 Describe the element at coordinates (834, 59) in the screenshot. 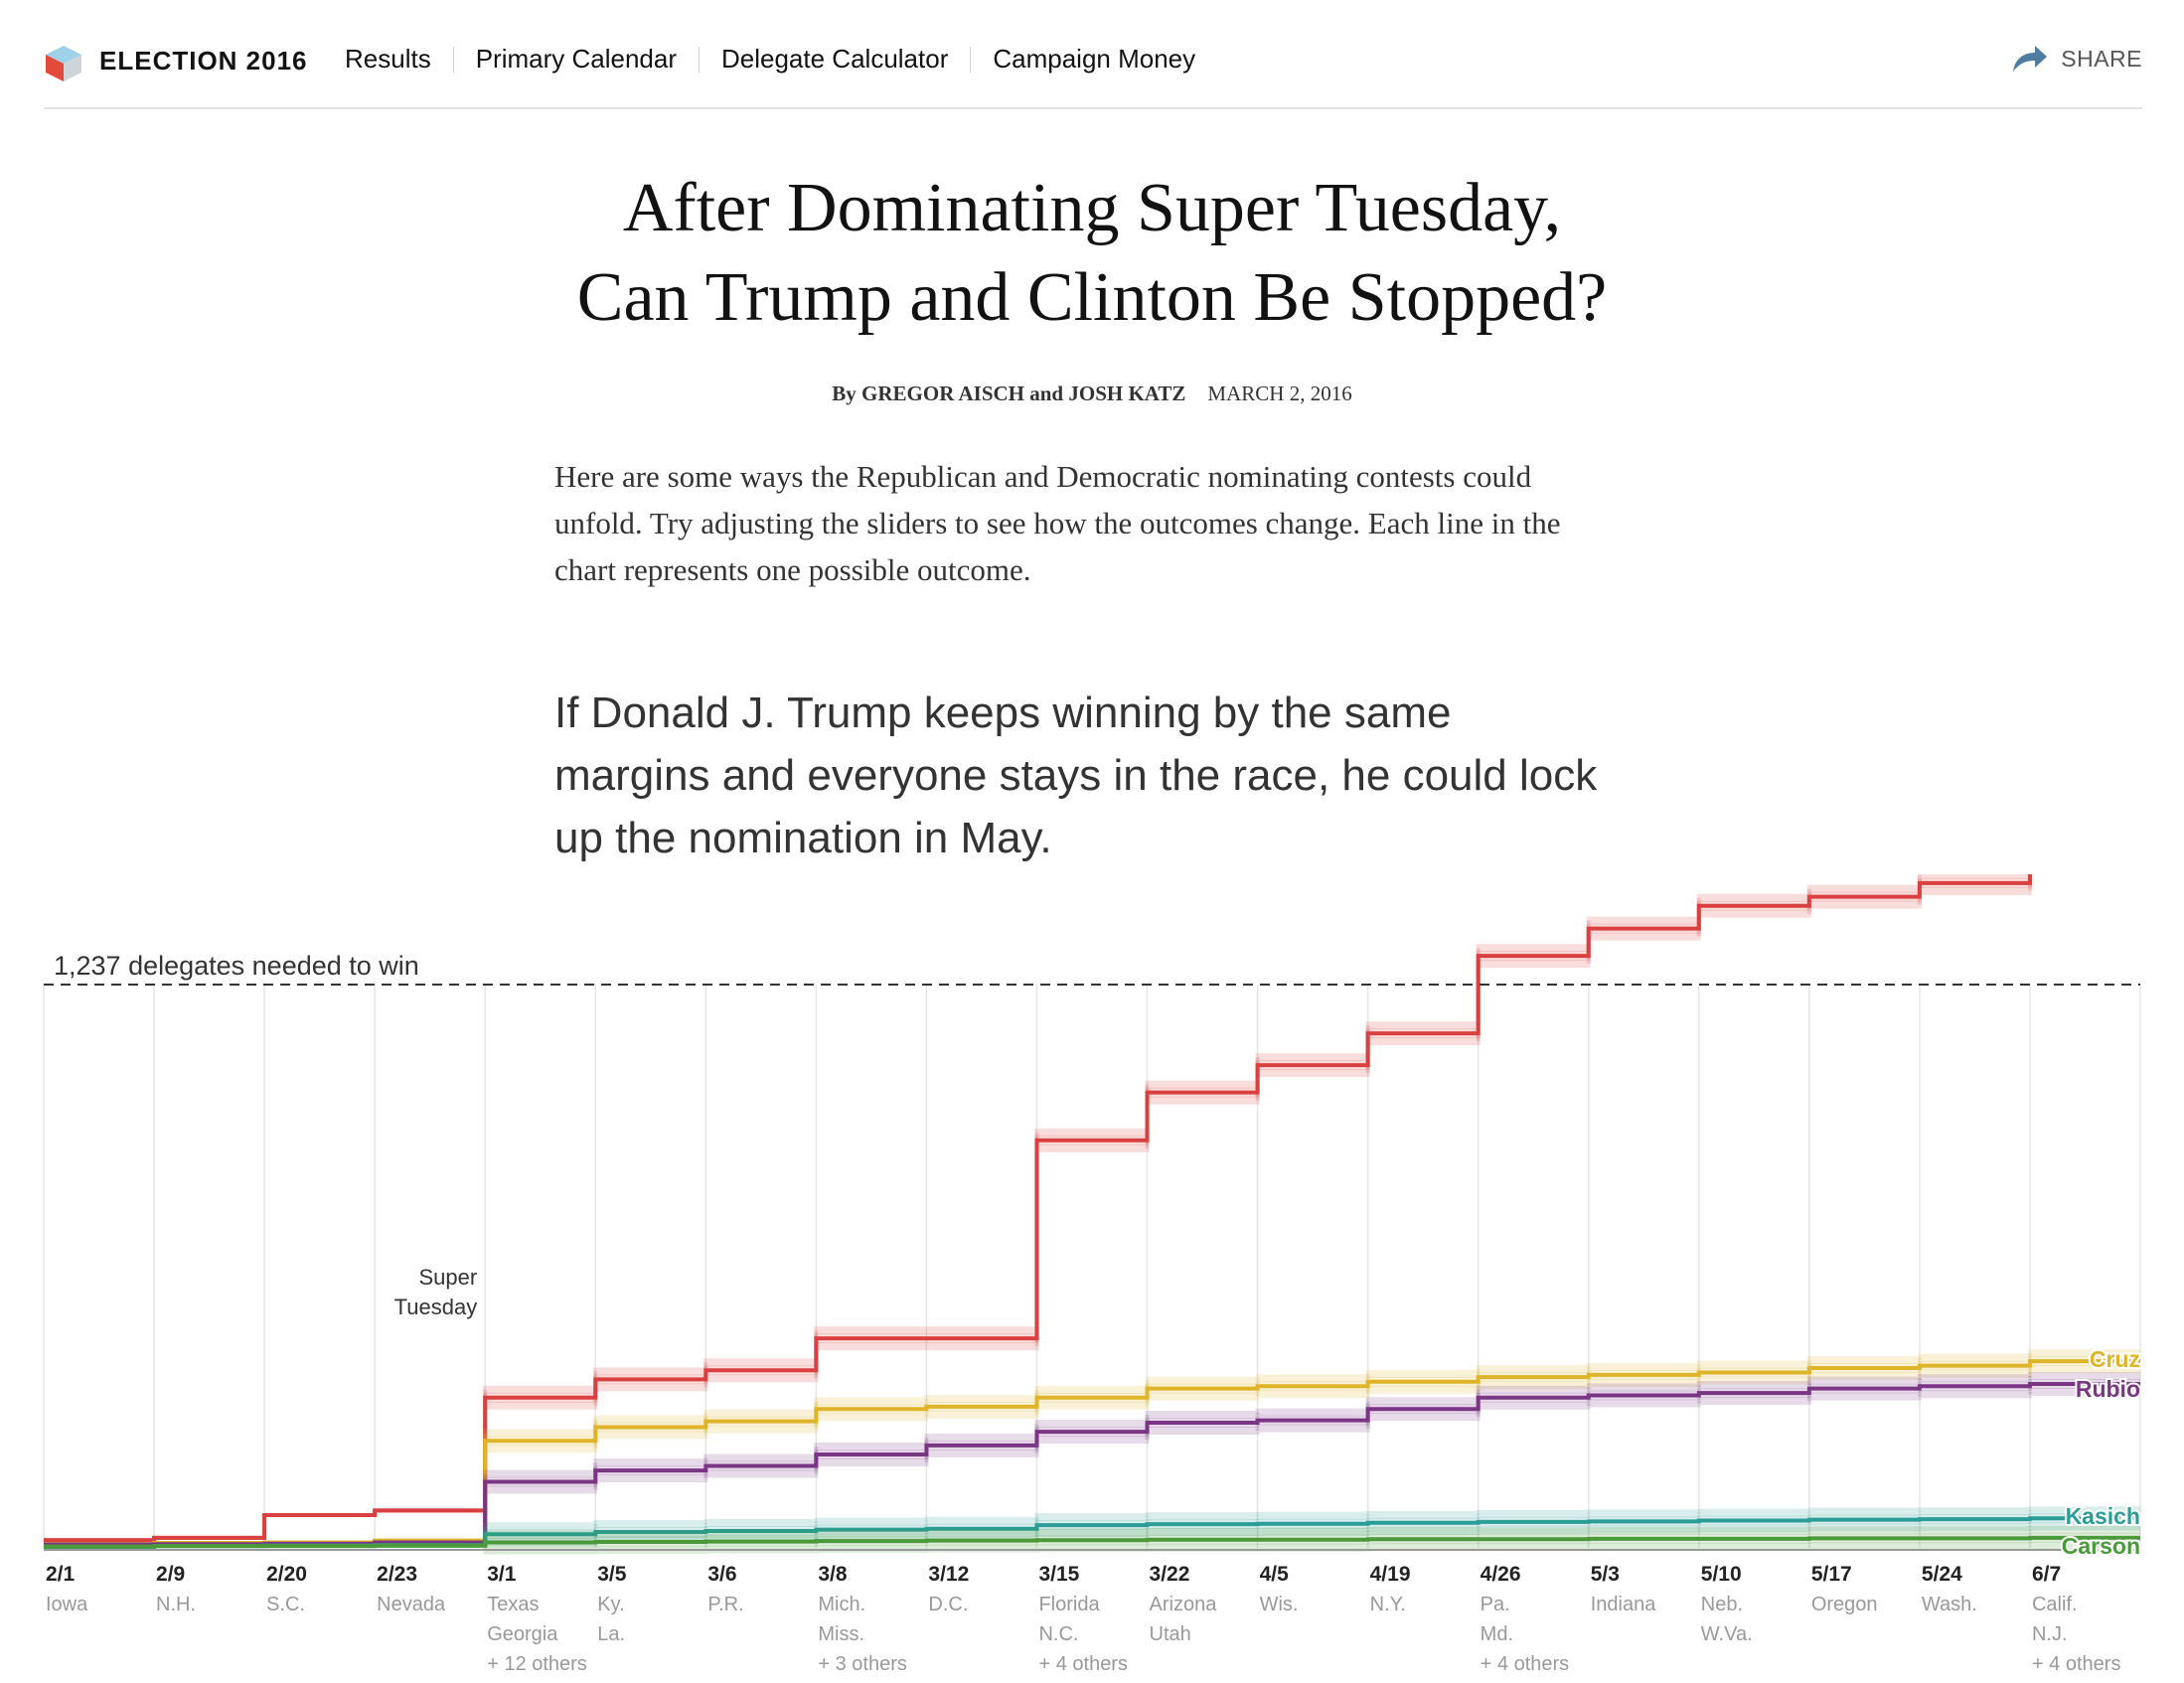

I see `nav-link-delegate-calculator: Delegate Calculator` at that location.